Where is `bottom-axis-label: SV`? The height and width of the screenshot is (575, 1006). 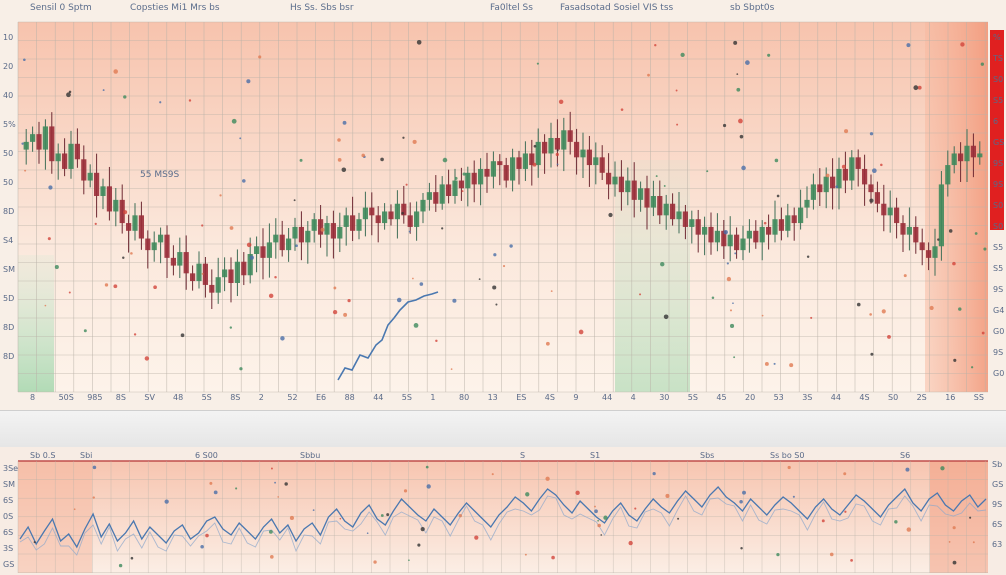
bottom-axis-label: SV is located at coordinates (149, 397).